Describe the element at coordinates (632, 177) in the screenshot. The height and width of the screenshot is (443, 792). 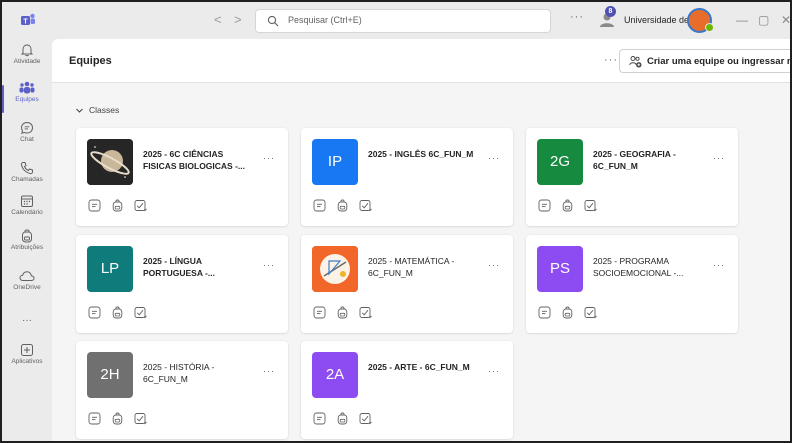
I see `team-card: 2G 2025 - GEOGRAFIA - 6C_FUN_M ···` at that location.